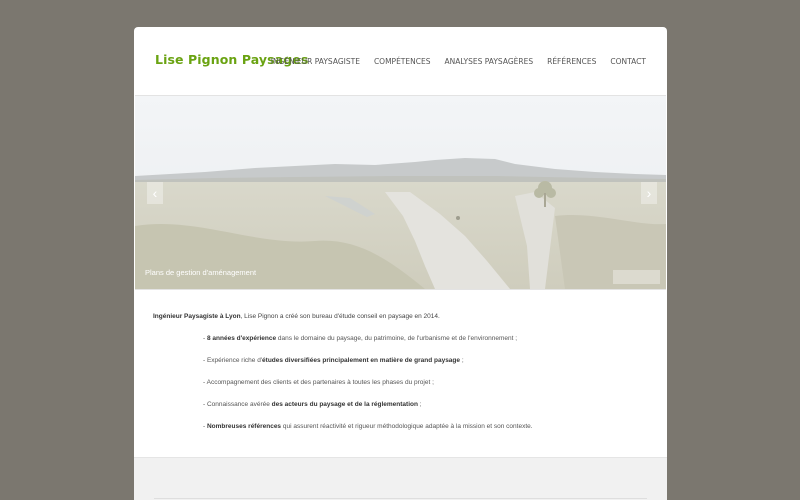 This screenshot has width=800, height=500. Describe the element at coordinates (402, 61) in the screenshot. I see `nav-item-competences: COMPÉTENCES` at that location.